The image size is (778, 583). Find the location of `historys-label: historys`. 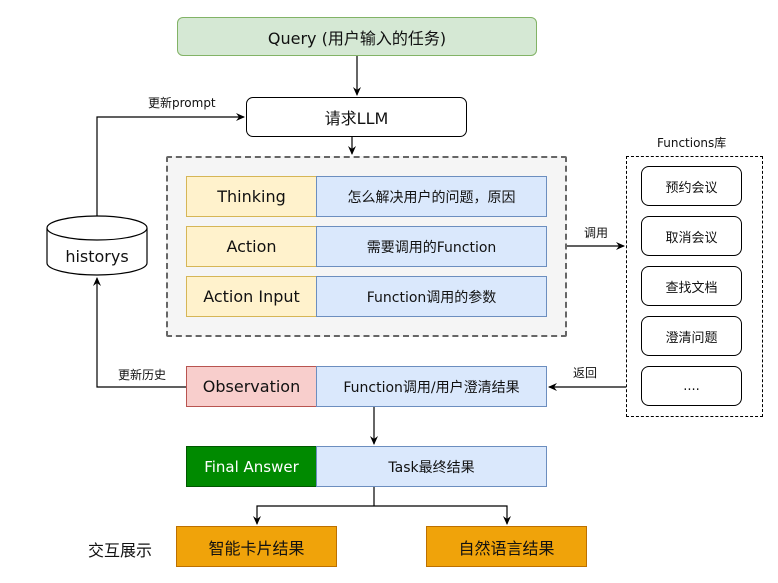

historys-label: historys is located at coordinates (97, 256).